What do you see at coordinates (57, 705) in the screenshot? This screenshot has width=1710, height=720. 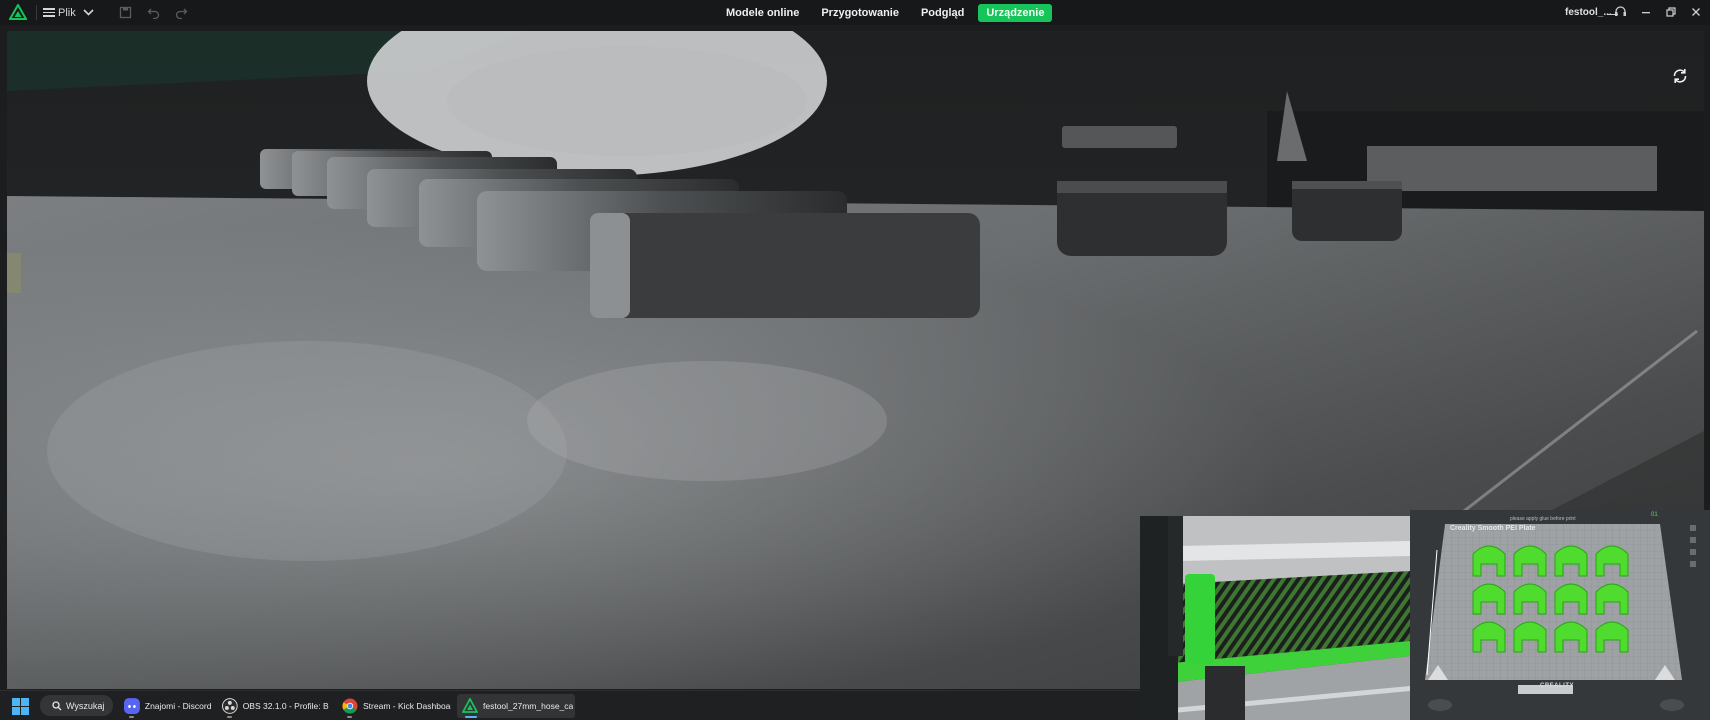 I see `search-icon` at bounding box center [57, 705].